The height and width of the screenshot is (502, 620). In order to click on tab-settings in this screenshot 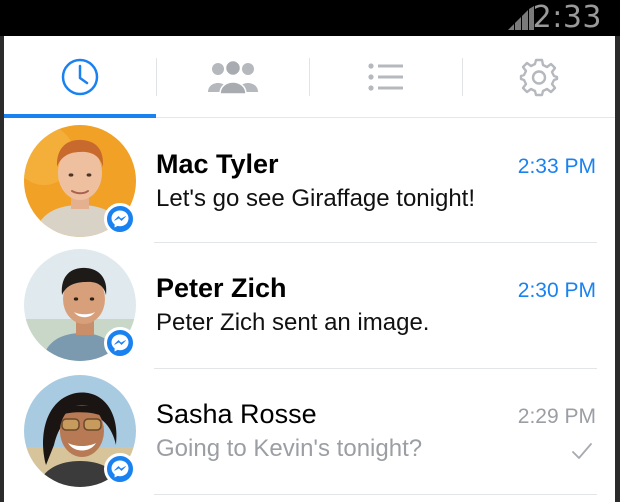, I will do `click(539, 77)`.